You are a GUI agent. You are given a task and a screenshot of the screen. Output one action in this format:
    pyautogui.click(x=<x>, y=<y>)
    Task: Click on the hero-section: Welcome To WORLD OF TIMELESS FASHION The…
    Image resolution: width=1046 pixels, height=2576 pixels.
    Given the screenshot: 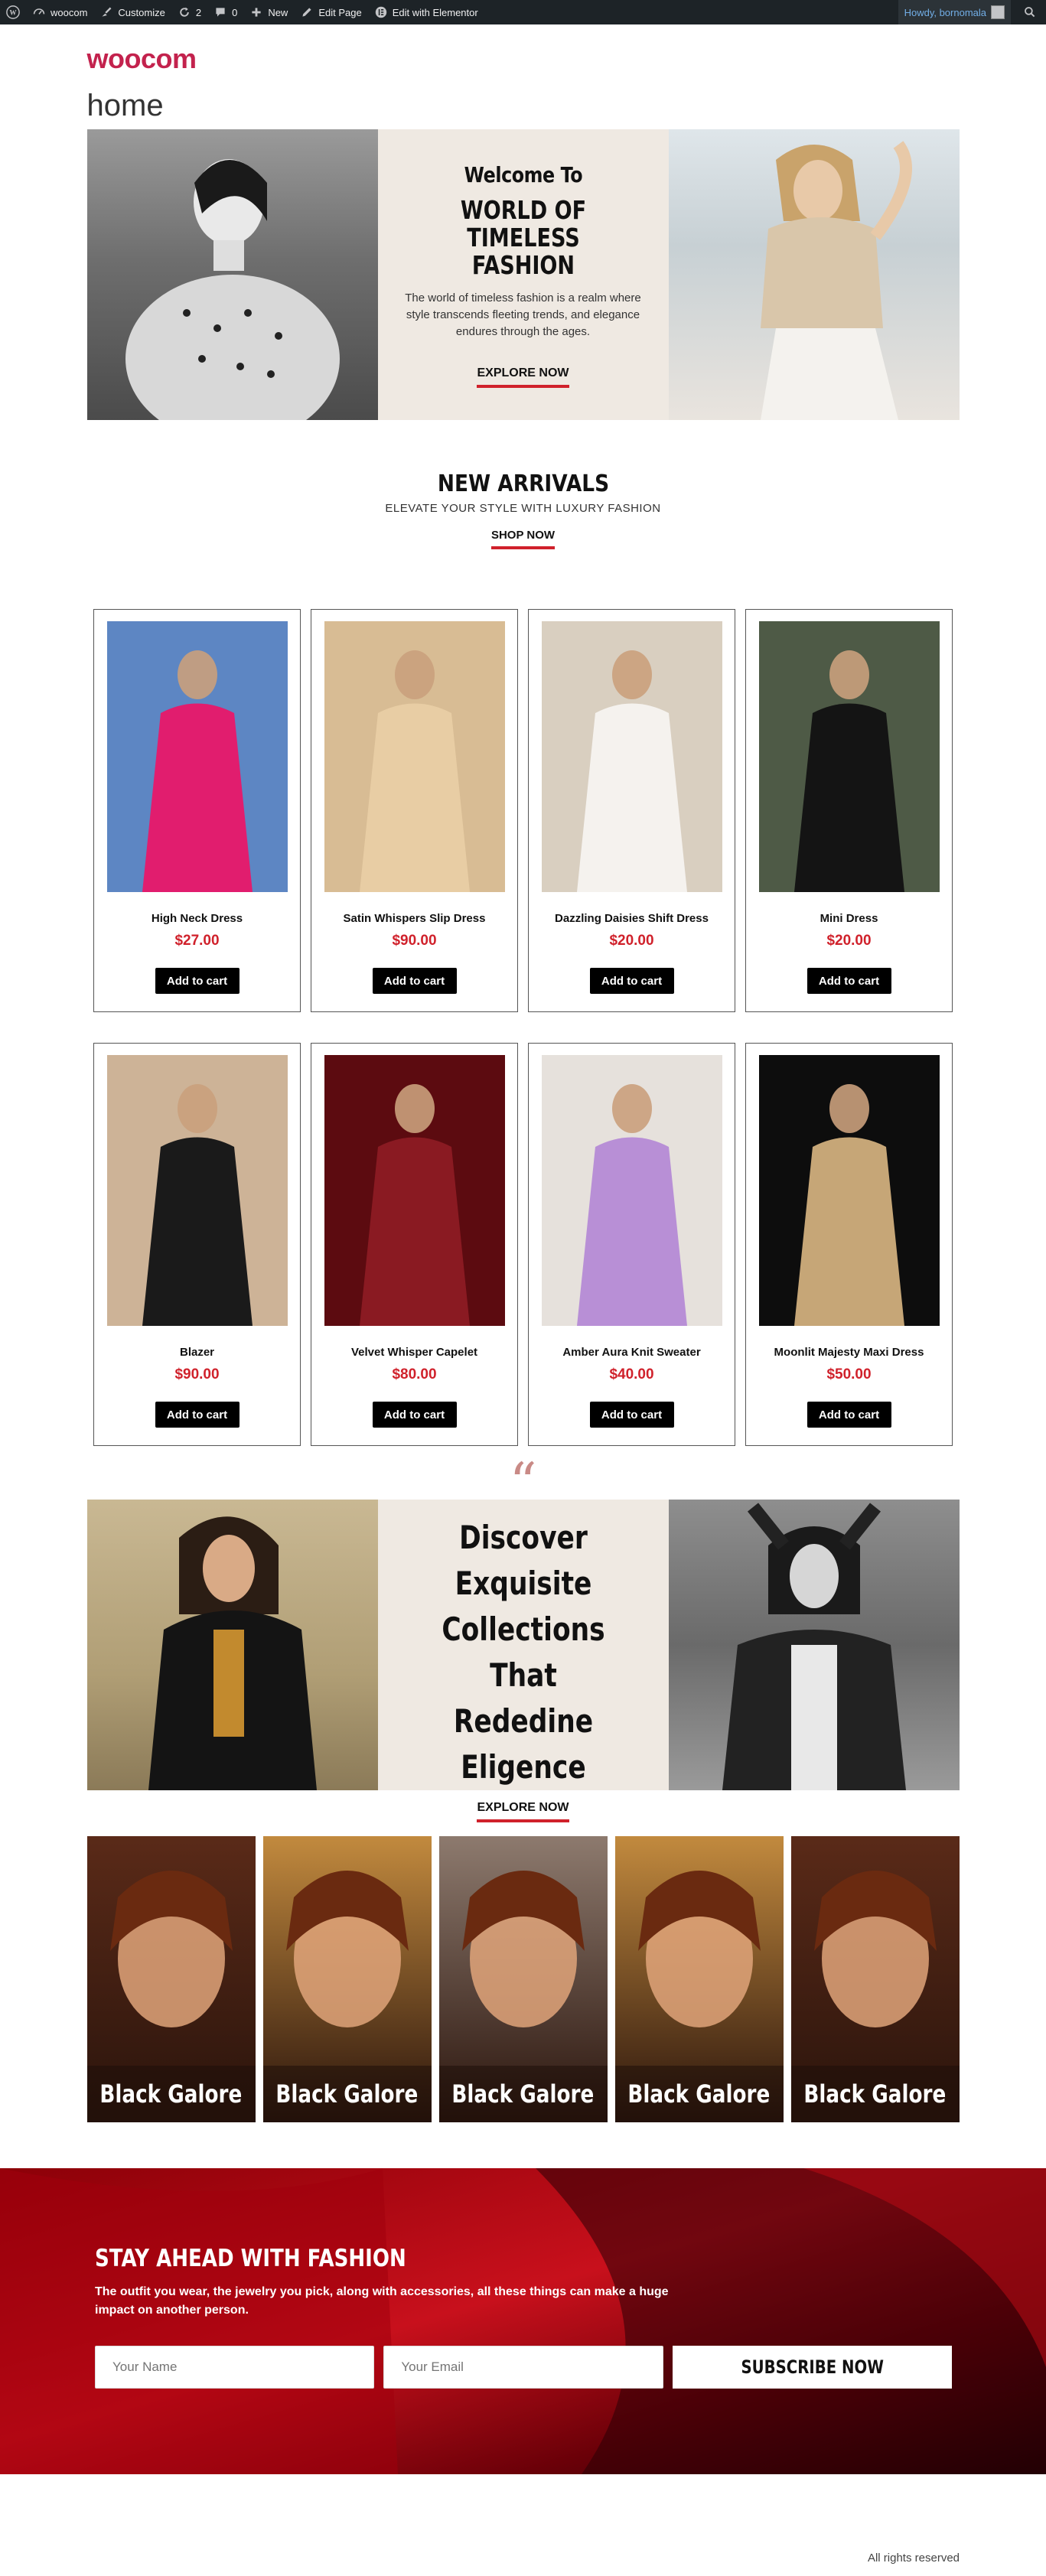 What is the action you would take?
    pyautogui.click(x=523, y=275)
    